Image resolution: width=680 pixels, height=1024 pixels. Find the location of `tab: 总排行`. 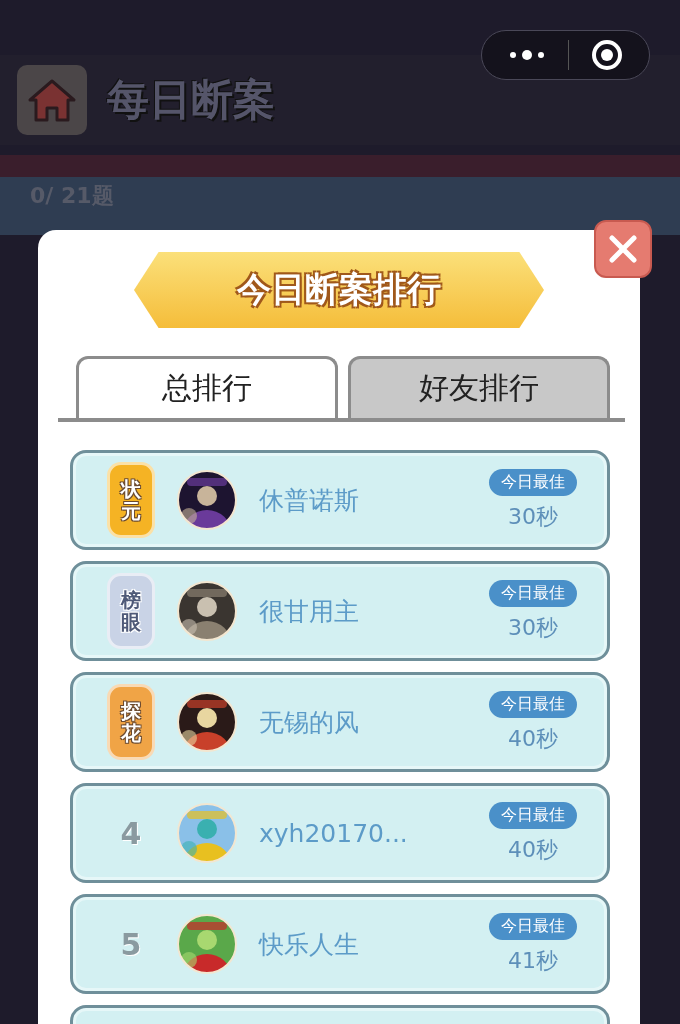

tab: 总排行 is located at coordinates (207, 387).